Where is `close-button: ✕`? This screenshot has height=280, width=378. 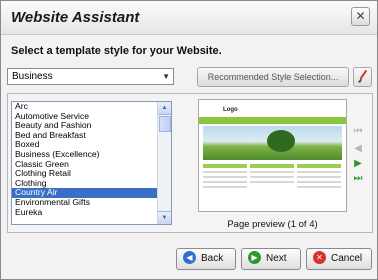 close-button: ✕ is located at coordinates (360, 16).